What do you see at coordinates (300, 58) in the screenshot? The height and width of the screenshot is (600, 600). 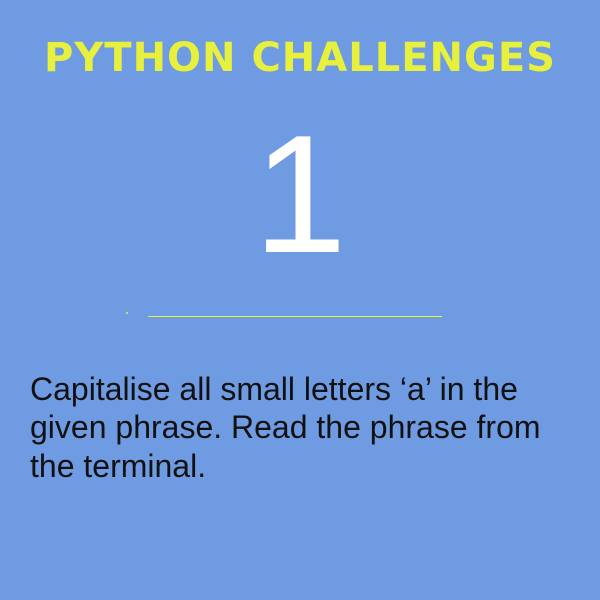 I see `challenge-title: PYTHON CHALLENGES` at bounding box center [300, 58].